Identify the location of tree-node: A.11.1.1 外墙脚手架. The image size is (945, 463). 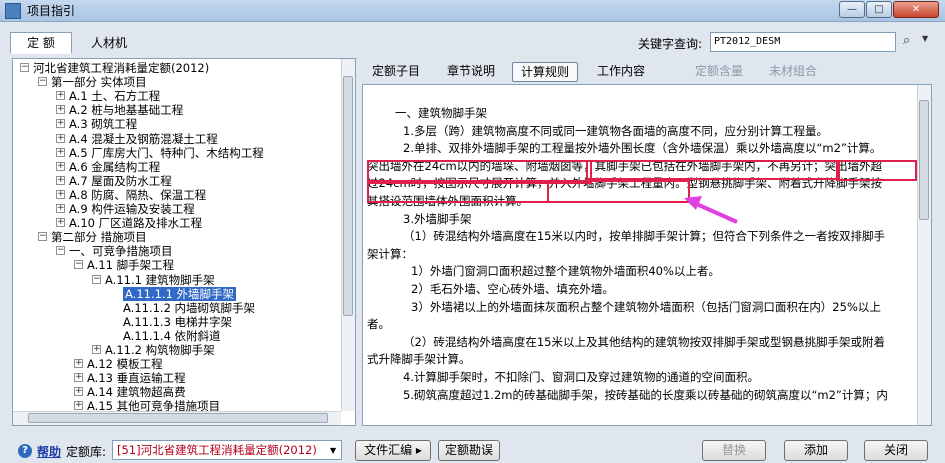
(180, 293).